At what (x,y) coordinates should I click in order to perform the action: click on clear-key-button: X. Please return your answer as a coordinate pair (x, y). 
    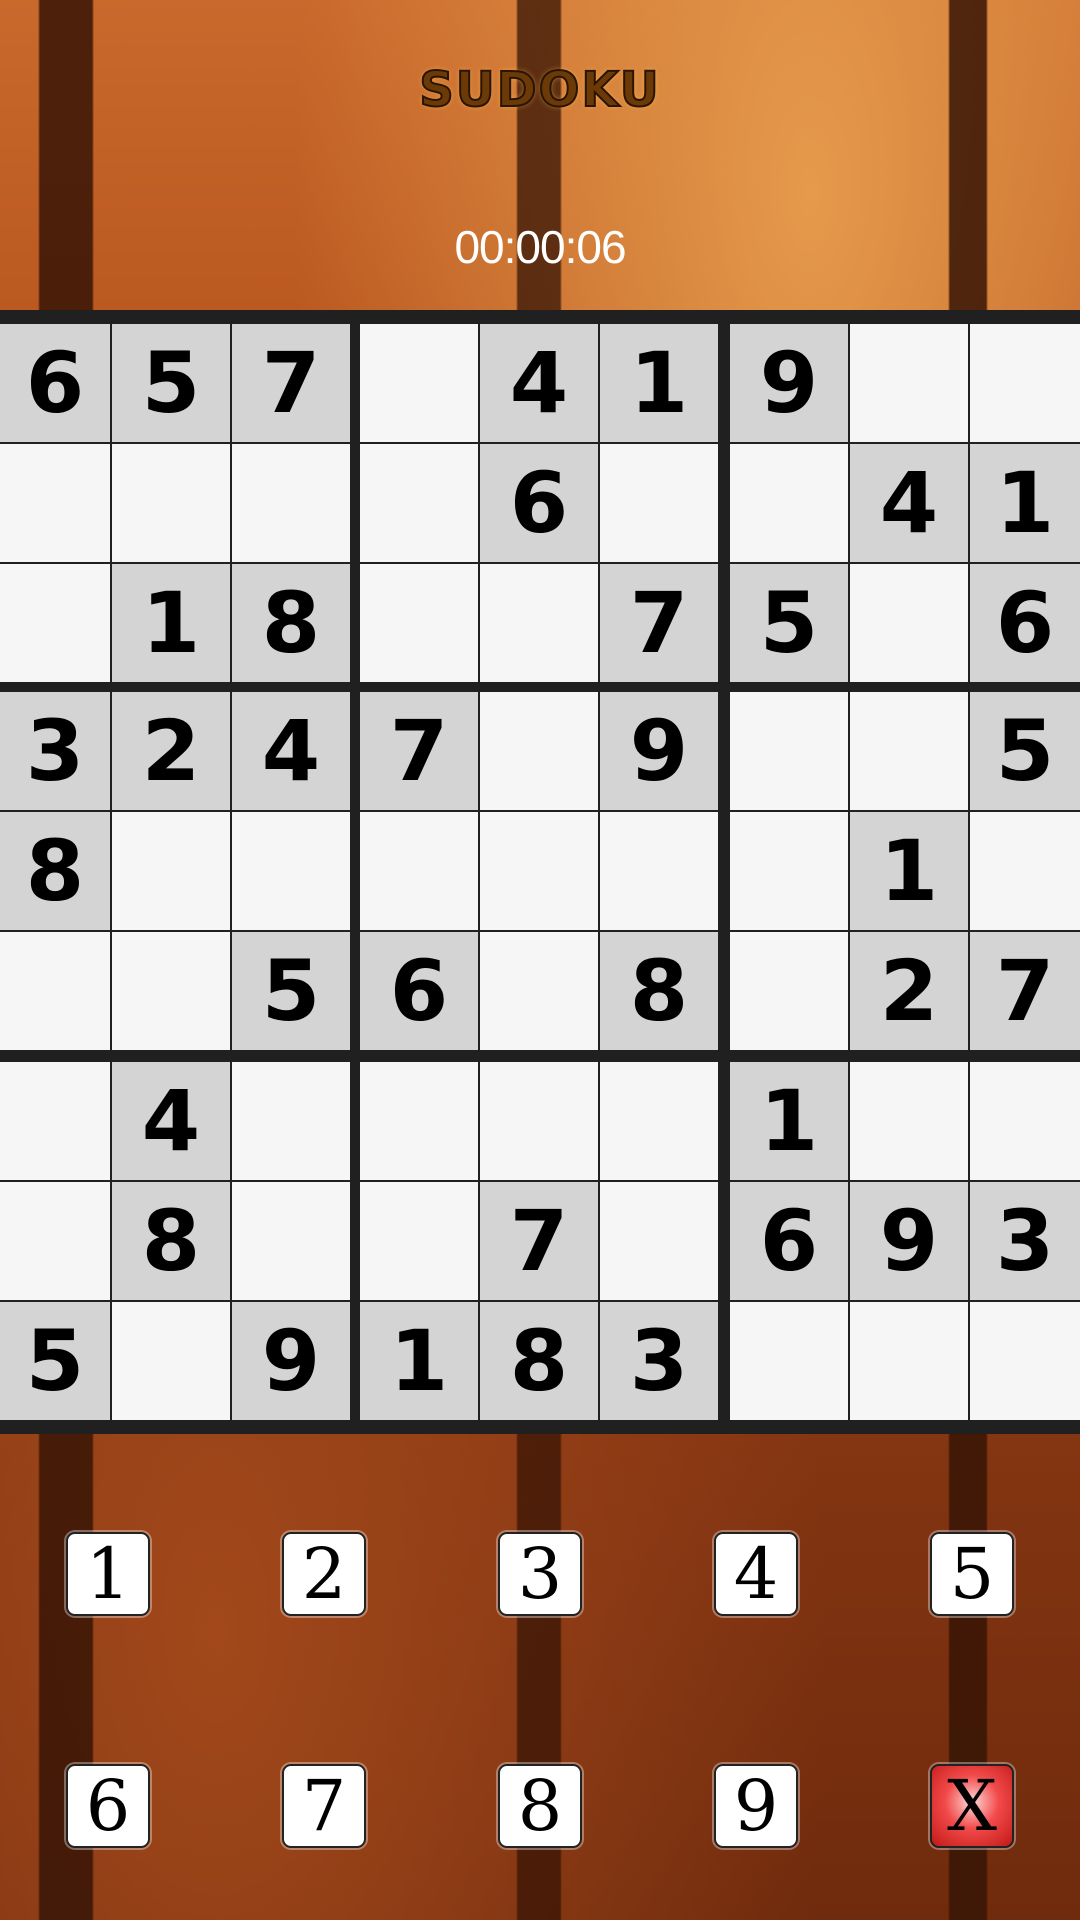
    Looking at the image, I should click on (972, 1806).